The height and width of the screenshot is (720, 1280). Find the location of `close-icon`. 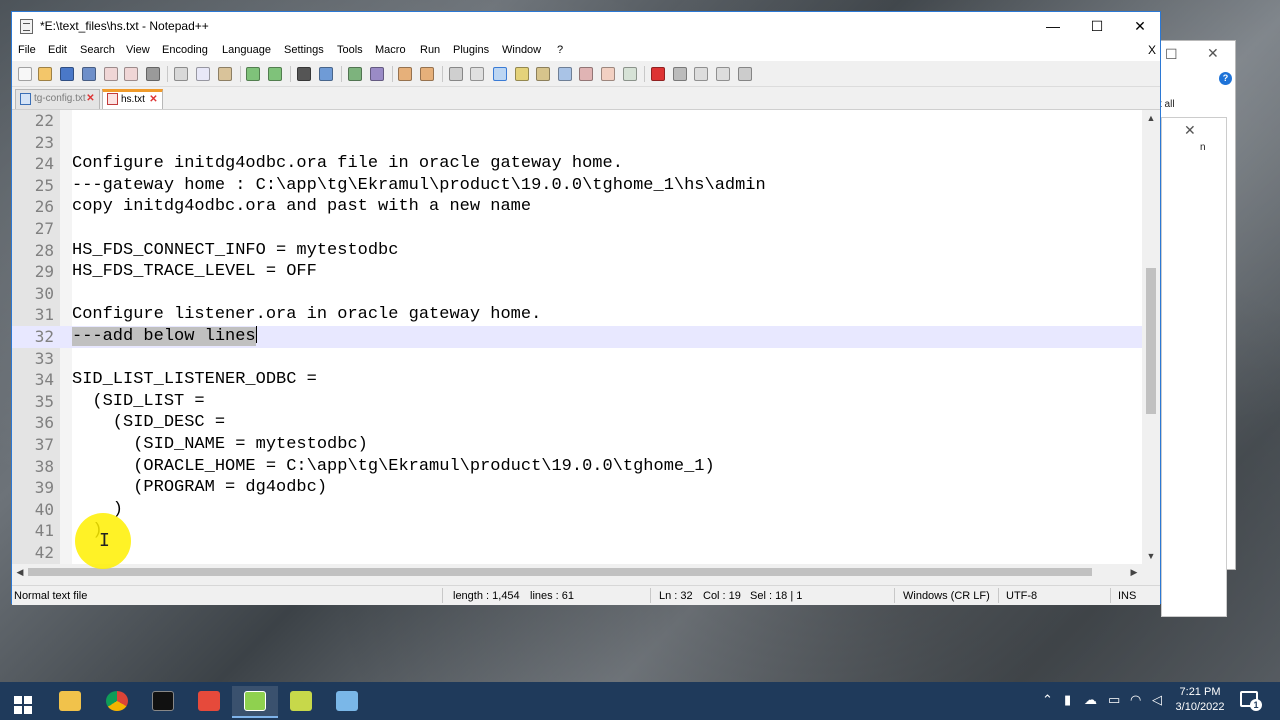

close-icon is located at coordinates (111, 74).